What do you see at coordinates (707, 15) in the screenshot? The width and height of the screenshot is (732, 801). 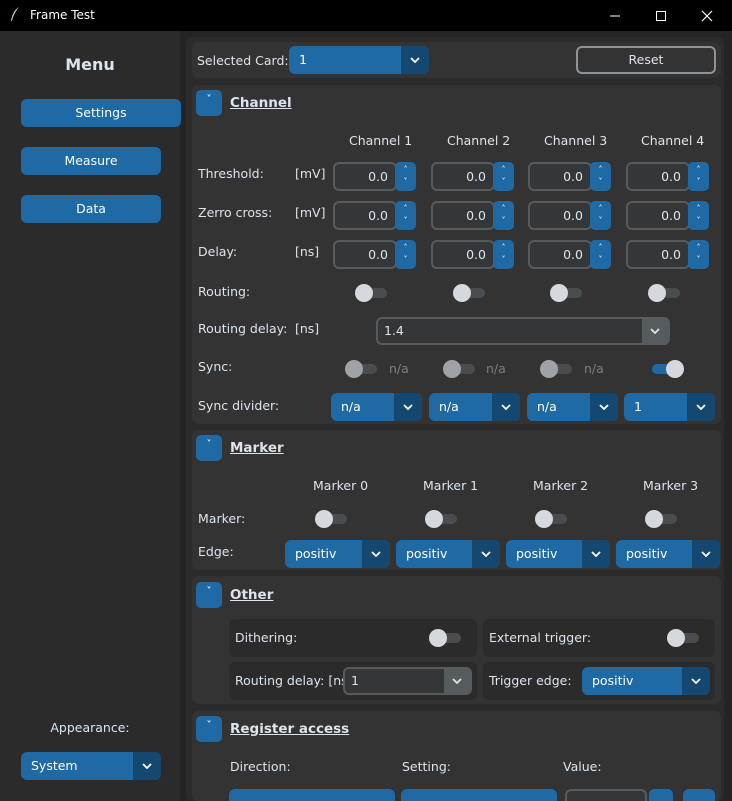 I see `close-icon` at bounding box center [707, 15].